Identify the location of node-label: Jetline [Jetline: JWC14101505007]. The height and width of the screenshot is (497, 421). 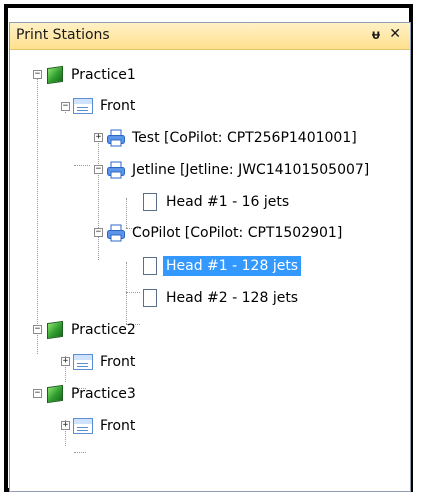
(251, 170).